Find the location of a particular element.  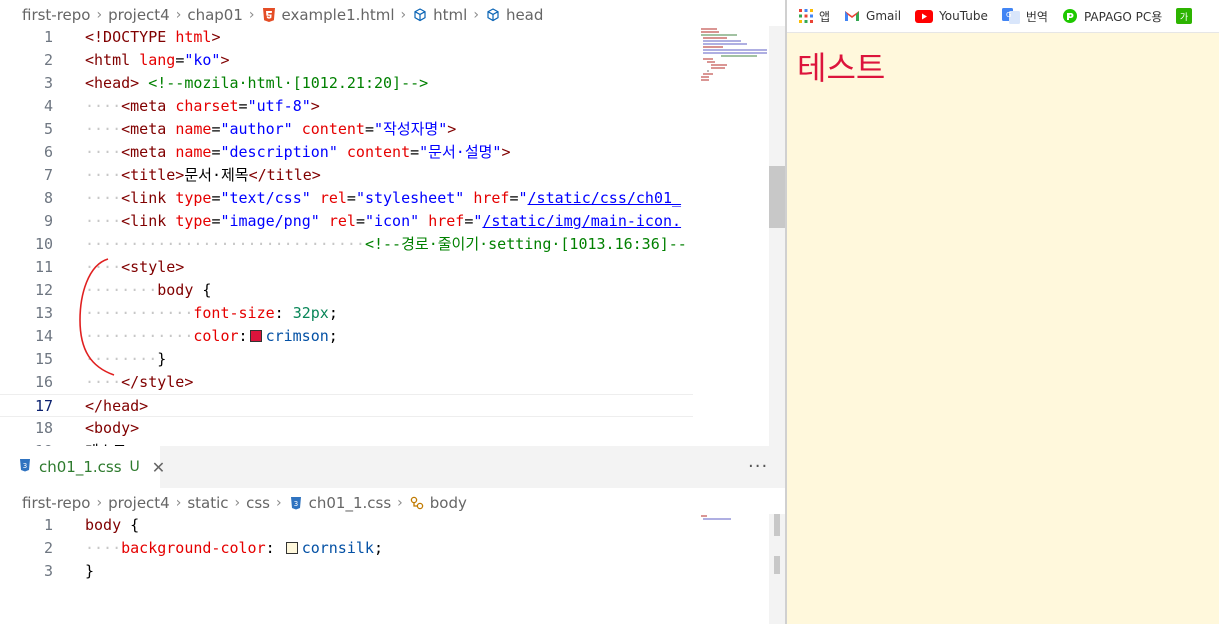

code-text: body { is located at coordinates (112, 525).